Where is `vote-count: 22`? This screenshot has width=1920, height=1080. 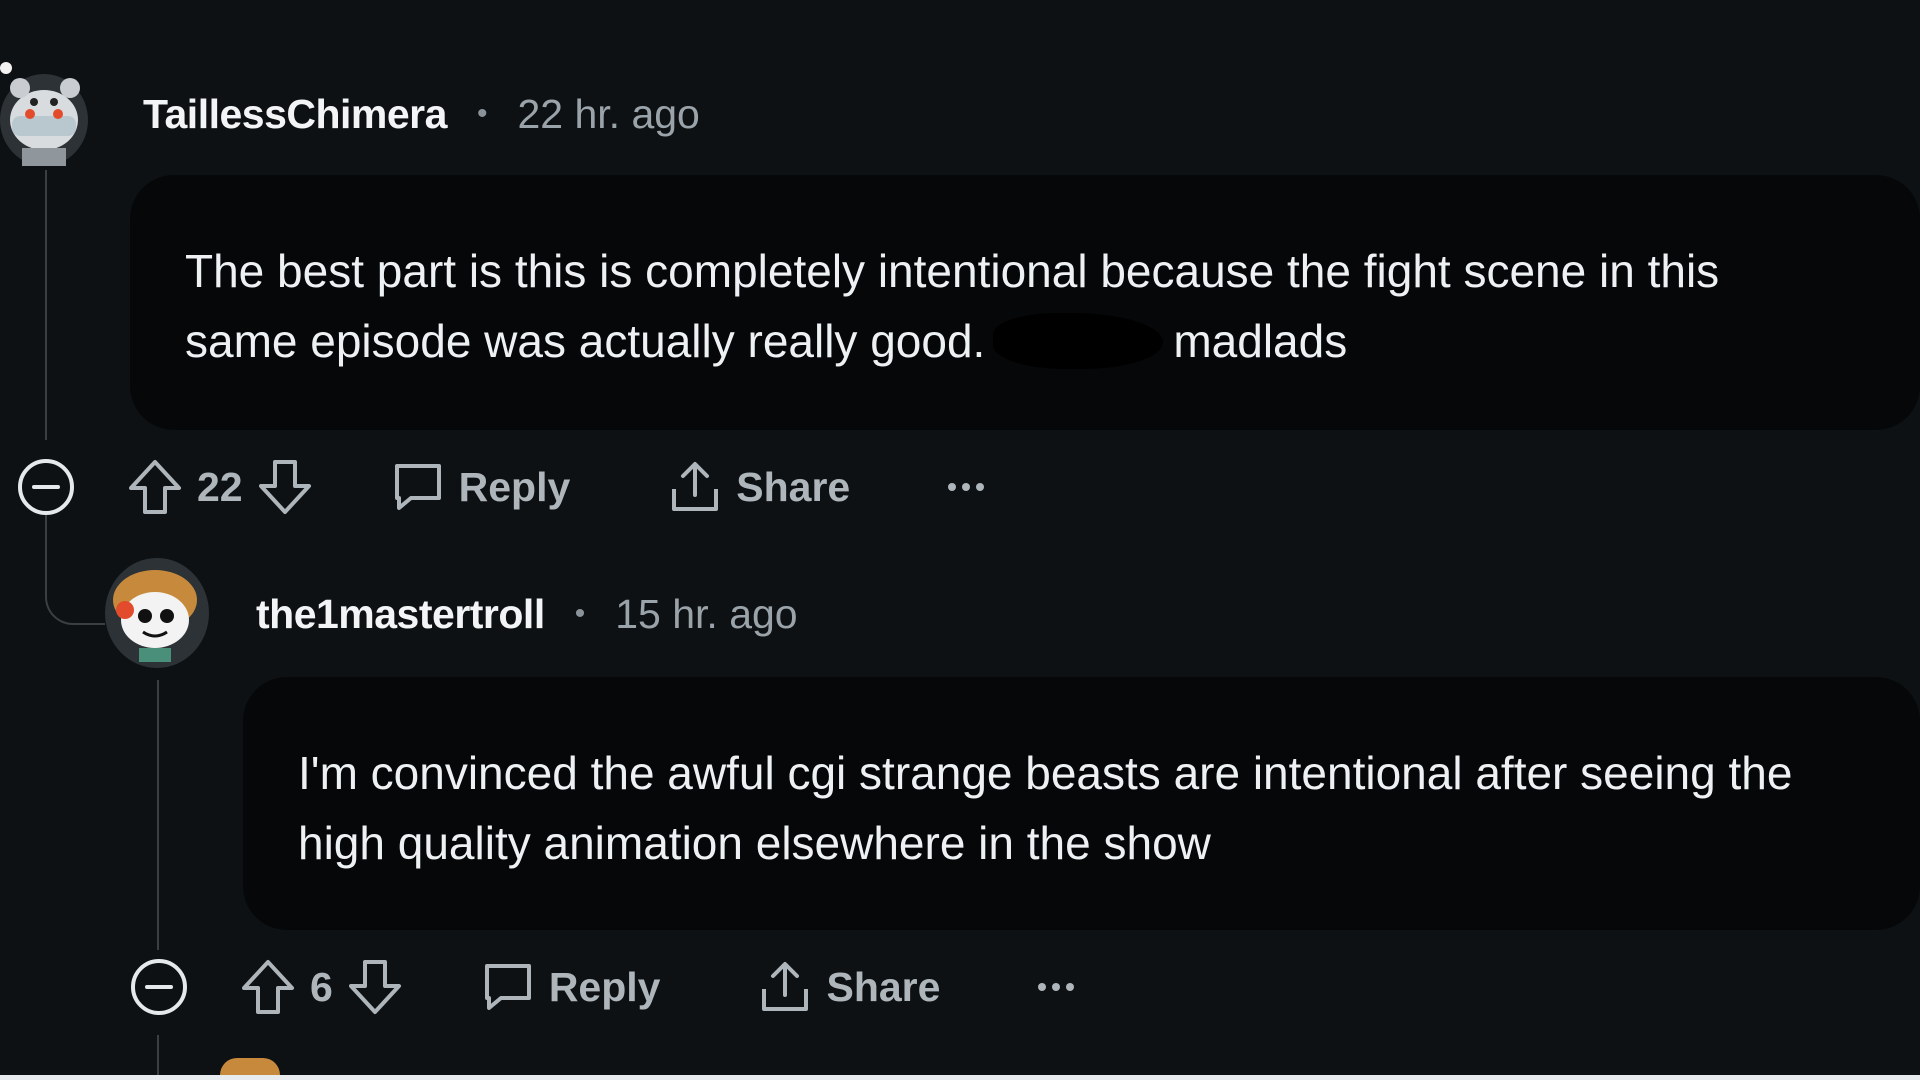 vote-count: 22 is located at coordinates (220, 486).